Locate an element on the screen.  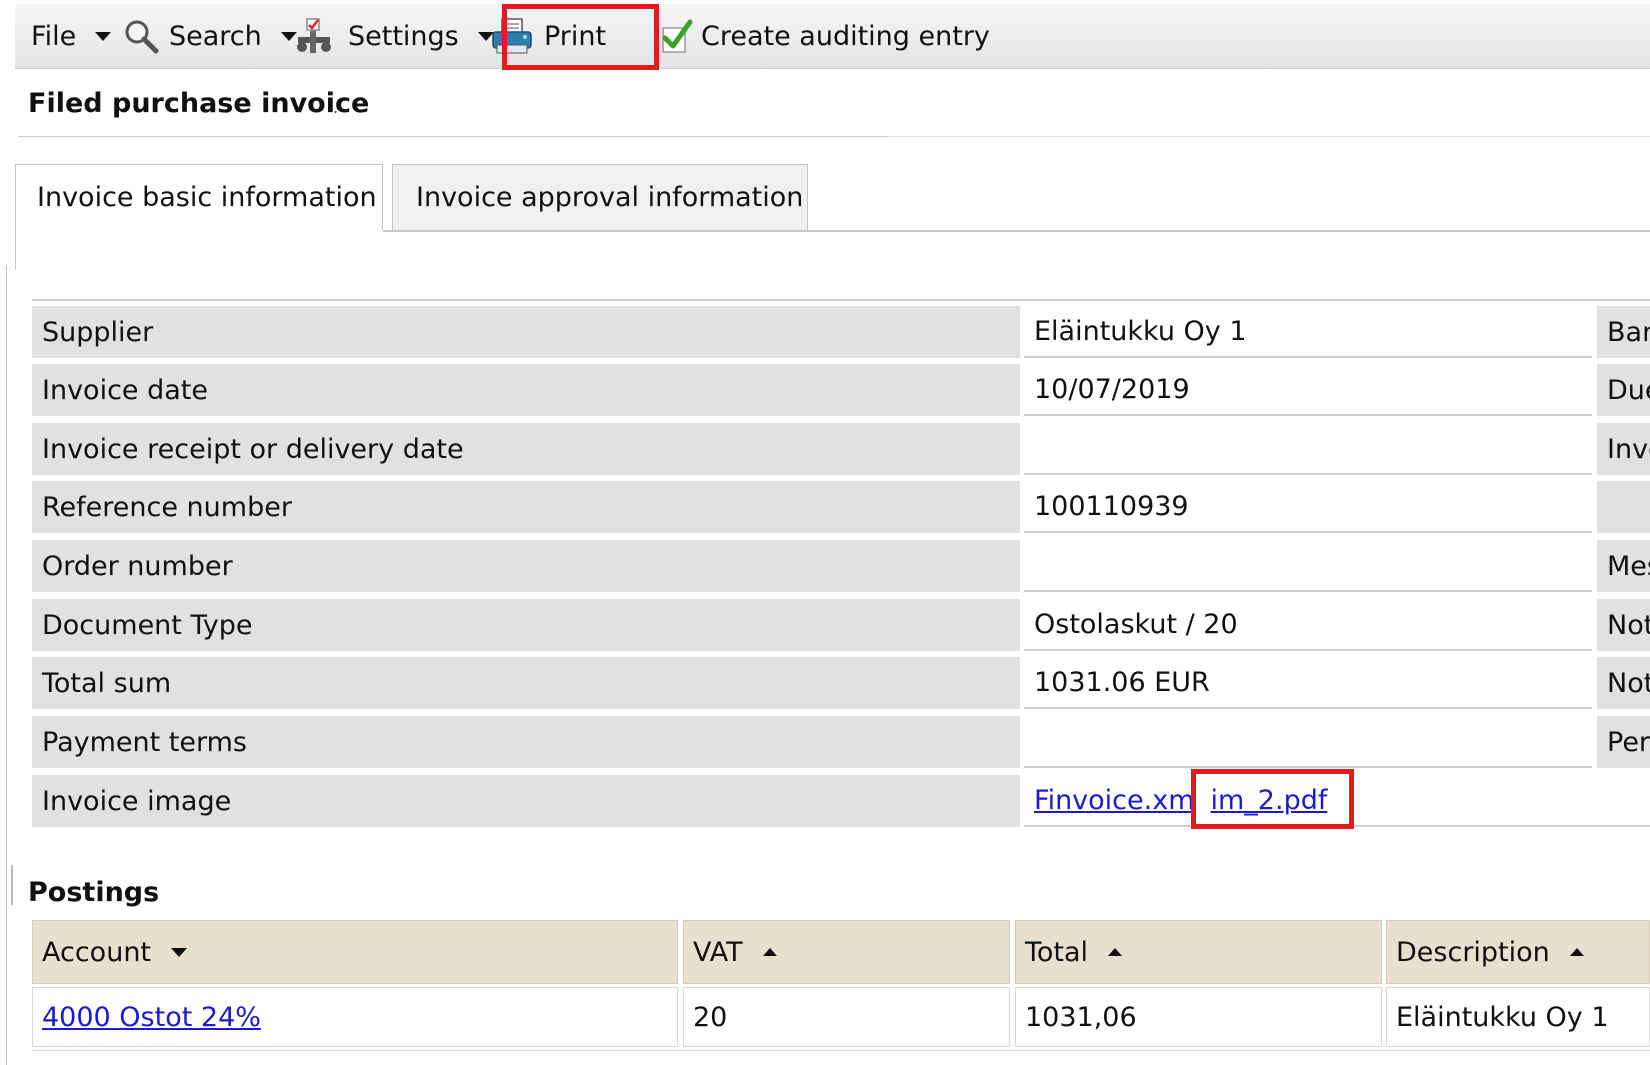
search-menu-label: Search is located at coordinates (215, 36).